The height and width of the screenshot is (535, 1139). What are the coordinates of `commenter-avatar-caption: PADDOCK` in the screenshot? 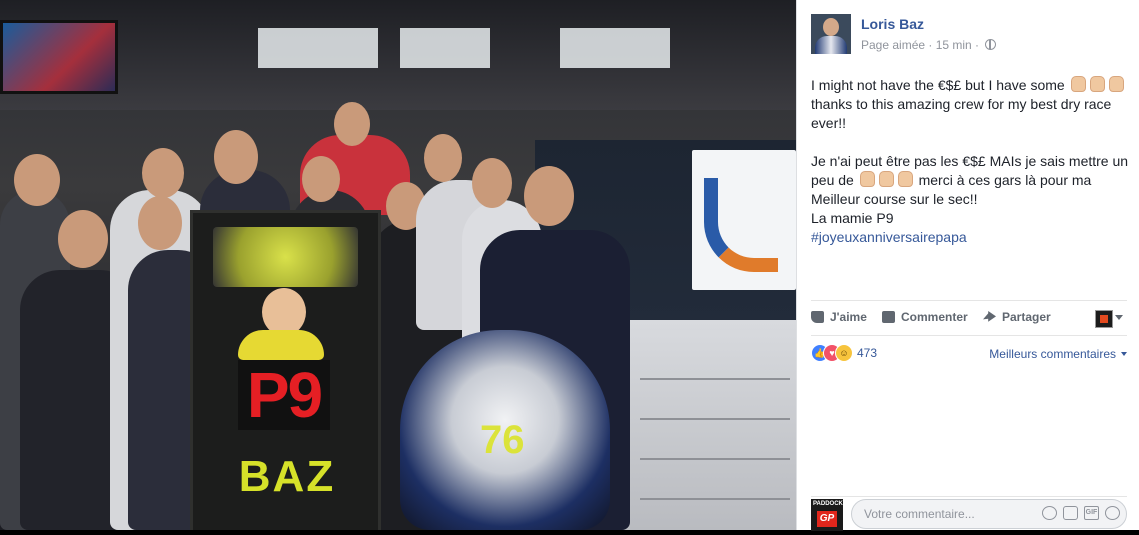 It's located at (828, 504).